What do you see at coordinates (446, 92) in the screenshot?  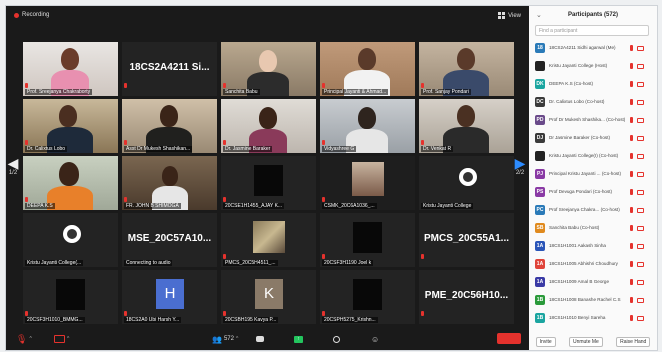 I see `participant-name: Prof. Sanjay Pondari` at bounding box center [446, 92].